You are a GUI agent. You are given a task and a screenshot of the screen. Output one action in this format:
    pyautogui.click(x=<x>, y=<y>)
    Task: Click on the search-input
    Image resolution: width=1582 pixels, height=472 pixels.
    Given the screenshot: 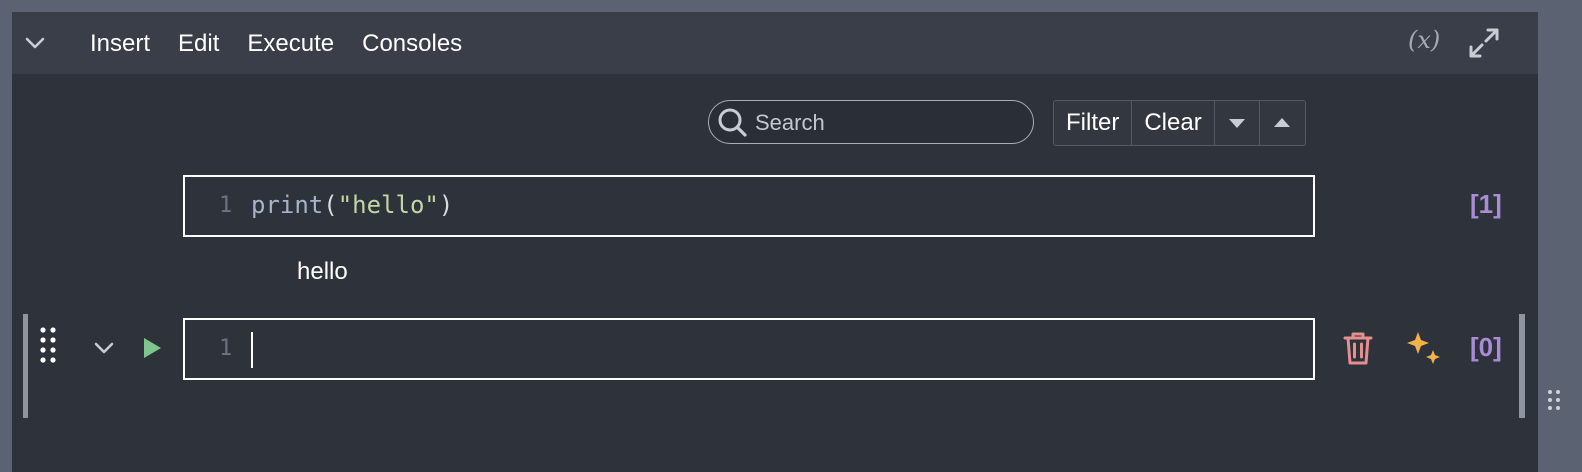 What is the action you would take?
    pyautogui.click(x=885, y=123)
    